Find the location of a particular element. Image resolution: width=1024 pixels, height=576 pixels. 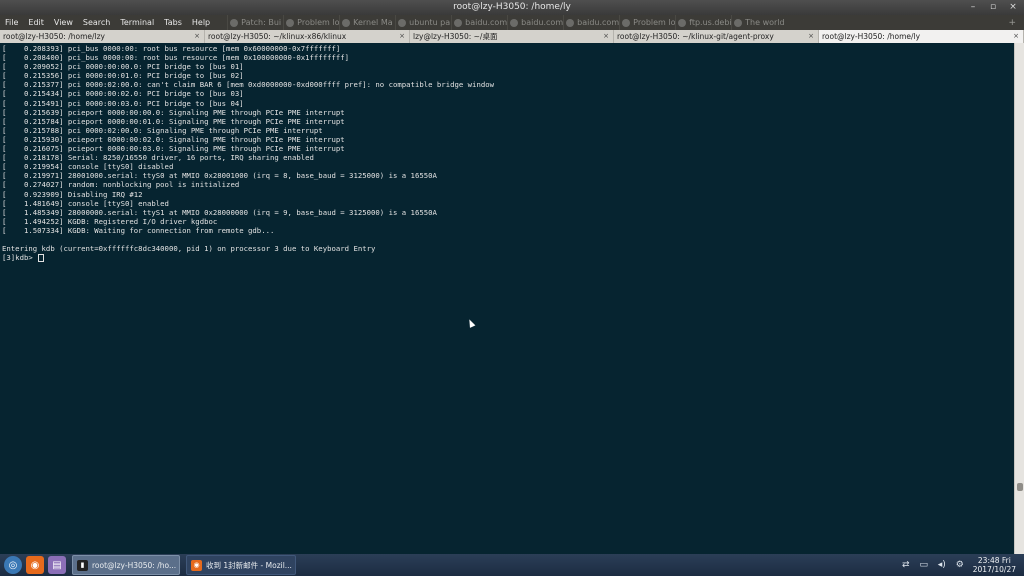

network-icon: ⇄ is located at coordinates (906, 565).